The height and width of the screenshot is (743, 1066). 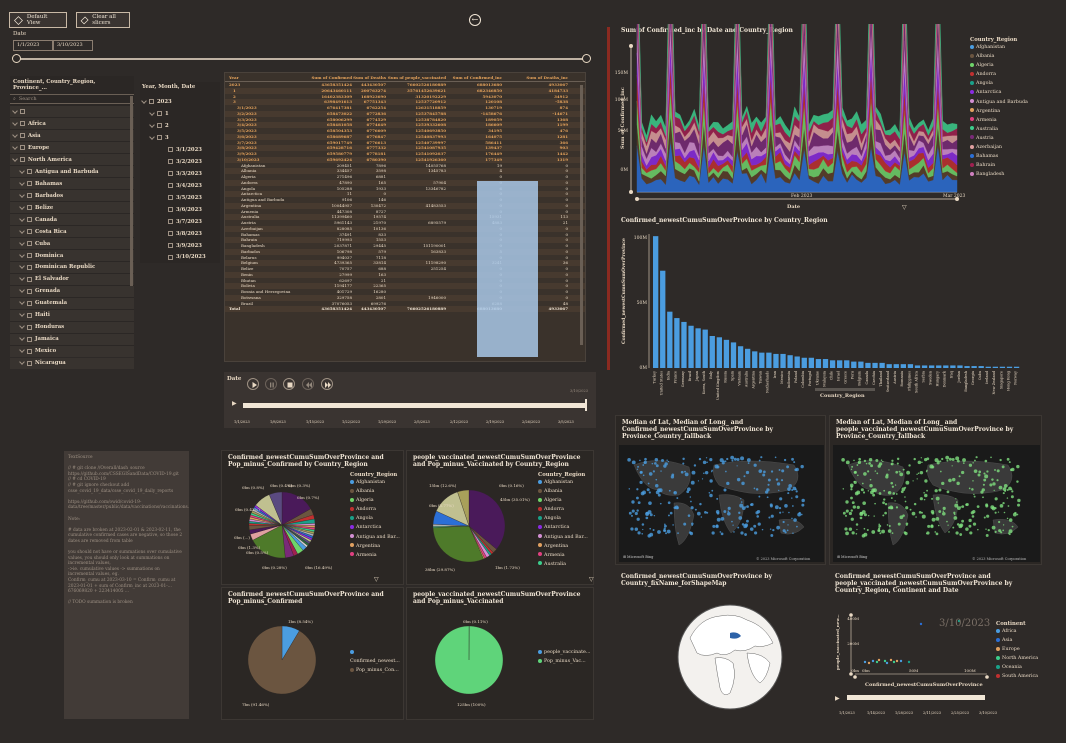 What do you see at coordinates (721, 503) in the screenshot?
I see `world-map-confirmed: ⊞ Microsoft Bing` at bounding box center [721, 503].